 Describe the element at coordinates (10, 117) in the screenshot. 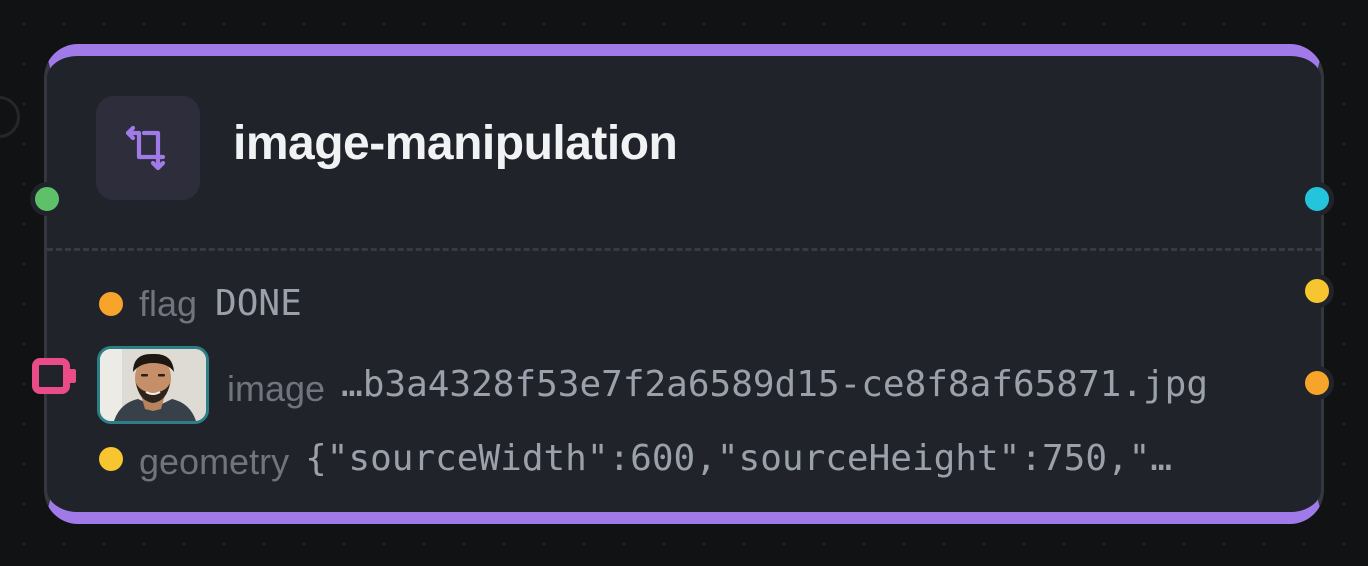

I see `background-node-ring` at that location.